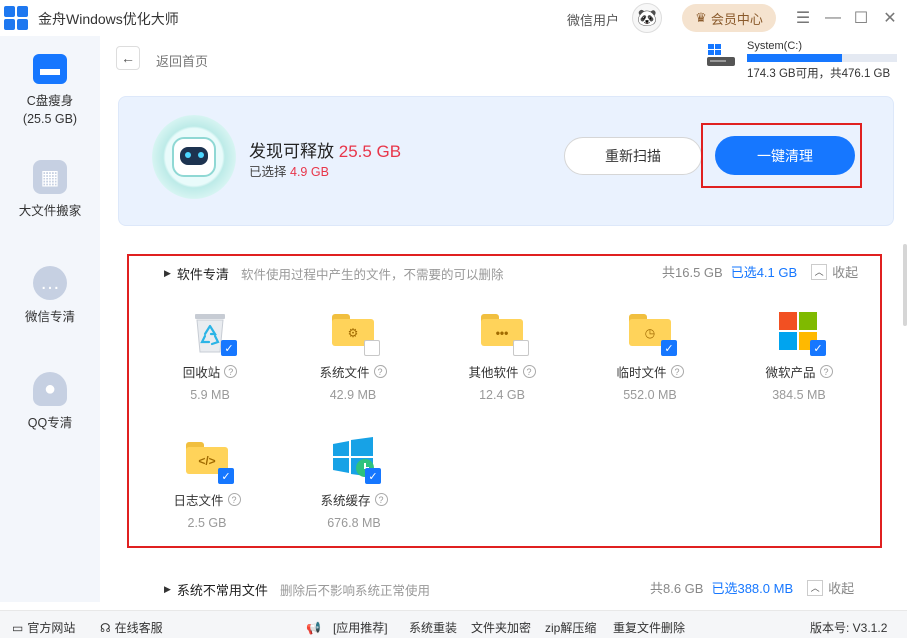 The height and width of the screenshot is (638, 907). Describe the element at coordinates (345, 501) in the screenshot. I see `item-name: 系统缓存` at that location.